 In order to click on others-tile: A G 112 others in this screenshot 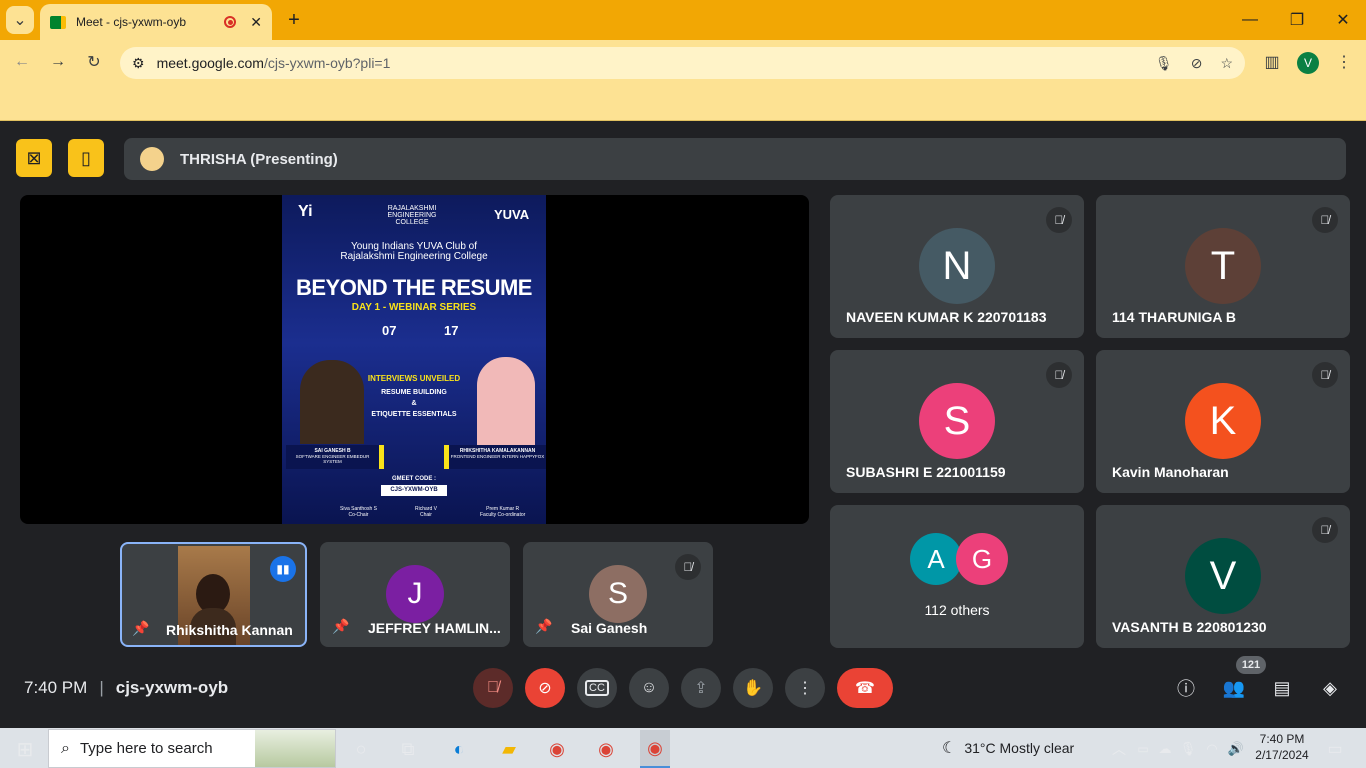, I will do `click(957, 576)`.